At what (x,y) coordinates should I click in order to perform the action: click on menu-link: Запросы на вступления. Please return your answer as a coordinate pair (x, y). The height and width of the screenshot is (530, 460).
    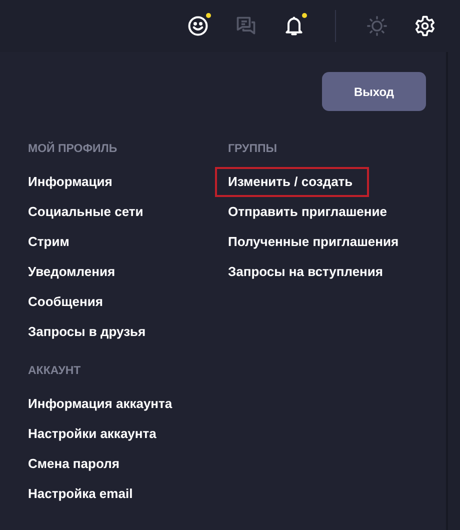
    Looking at the image, I should click on (305, 272).